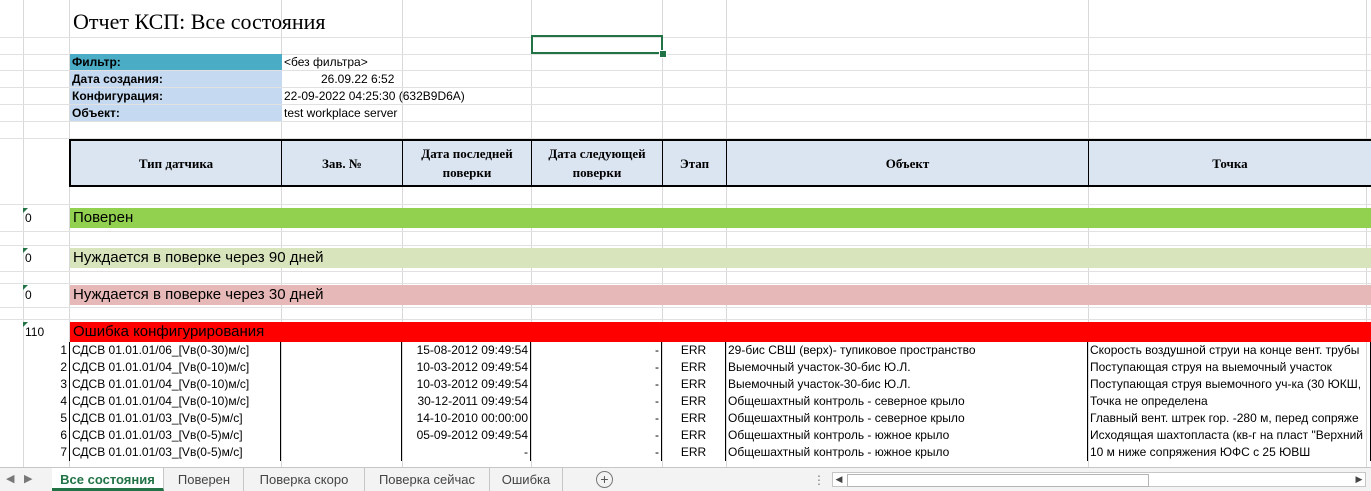 The width and height of the screenshot is (1371, 491). I want to click on tab-all-states: Все состояния, so click(108, 479).